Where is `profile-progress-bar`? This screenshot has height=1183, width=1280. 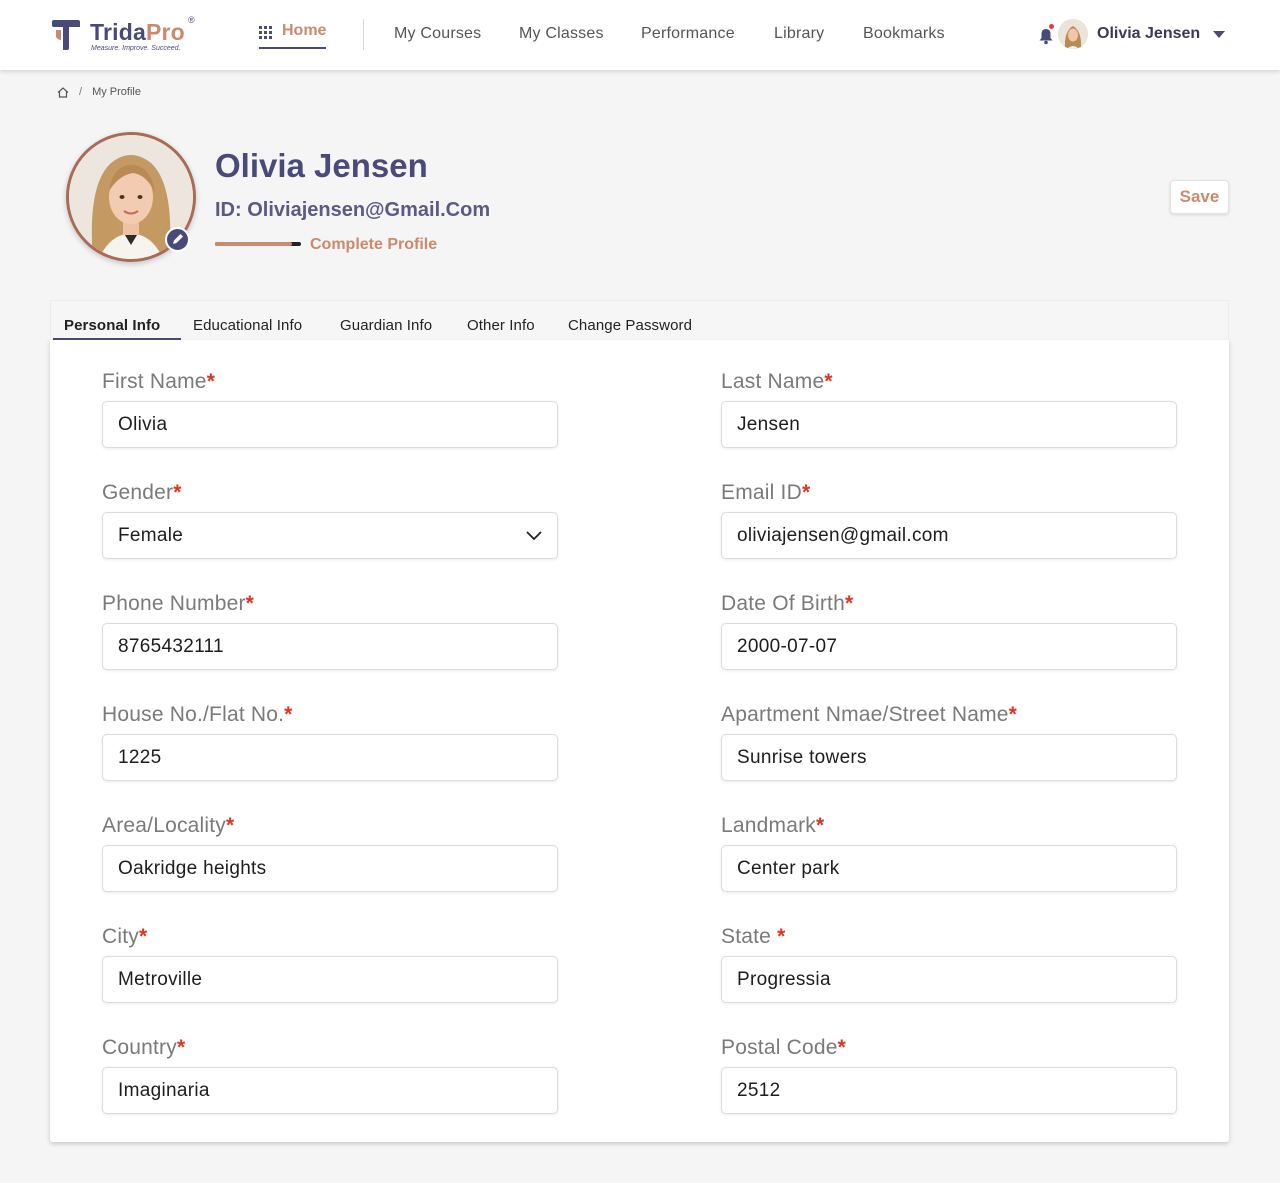 profile-progress-bar is located at coordinates (258, 244).